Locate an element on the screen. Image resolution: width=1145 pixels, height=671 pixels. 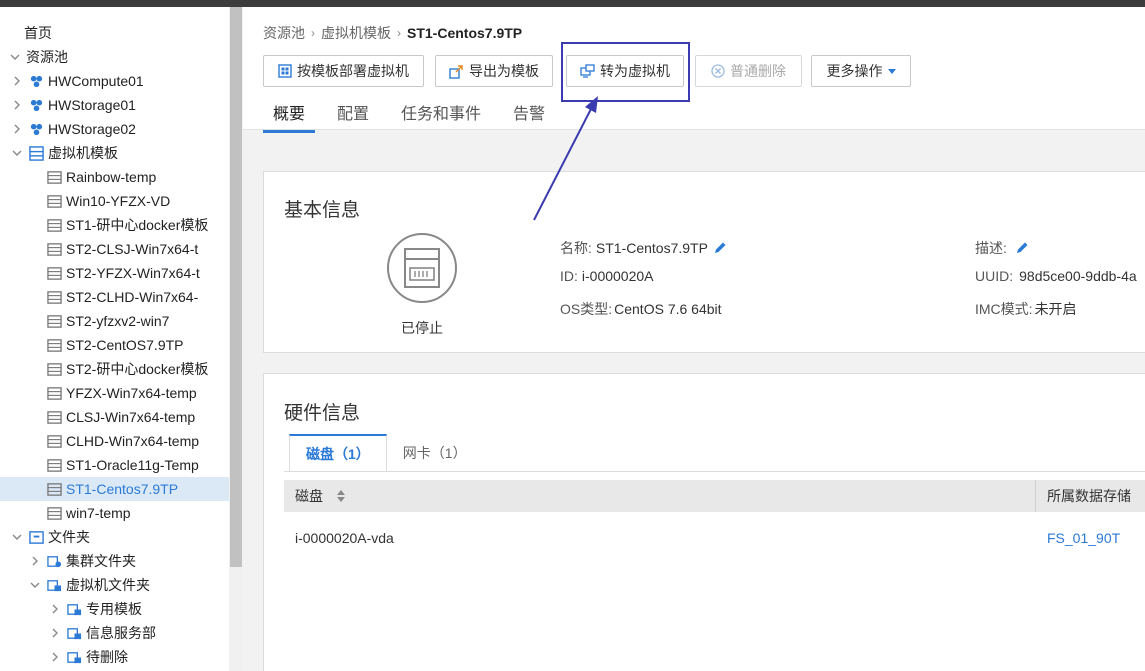
sidebar-item: 虚拟机模板 is located at coordinates (64, 153).